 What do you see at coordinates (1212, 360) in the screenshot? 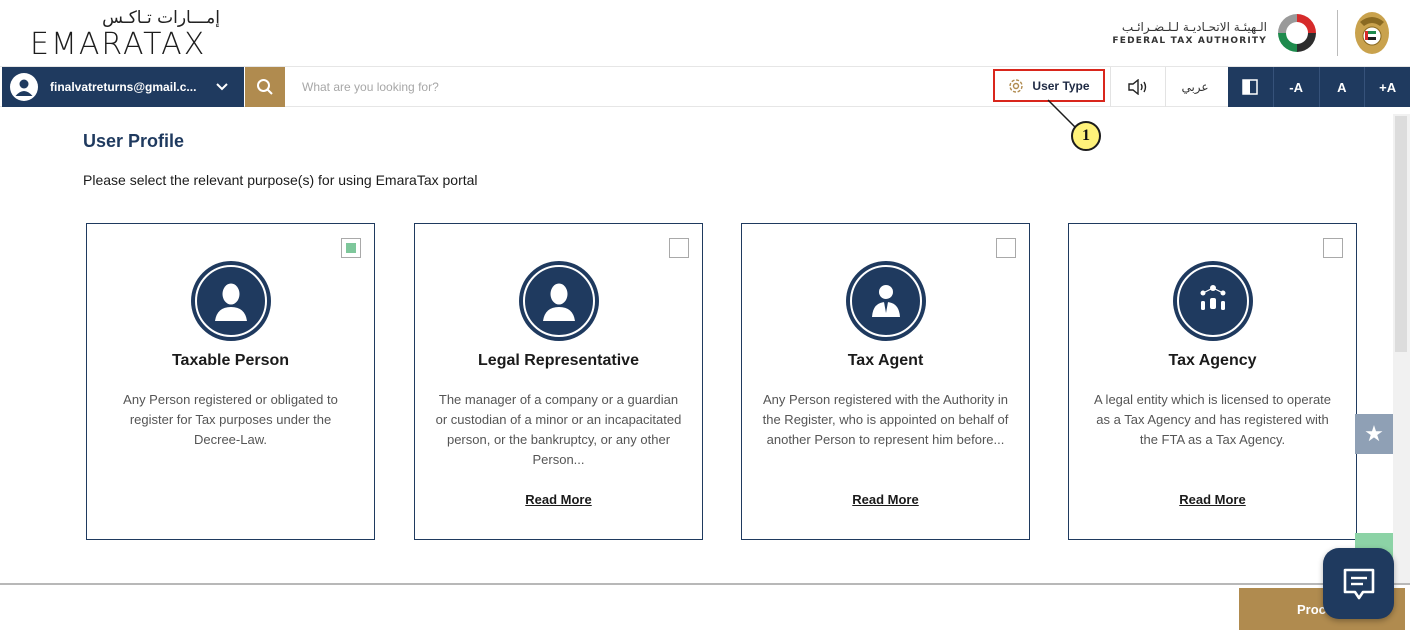
I see `card-title: Tax Agency` at bounding box center [1212, 360].